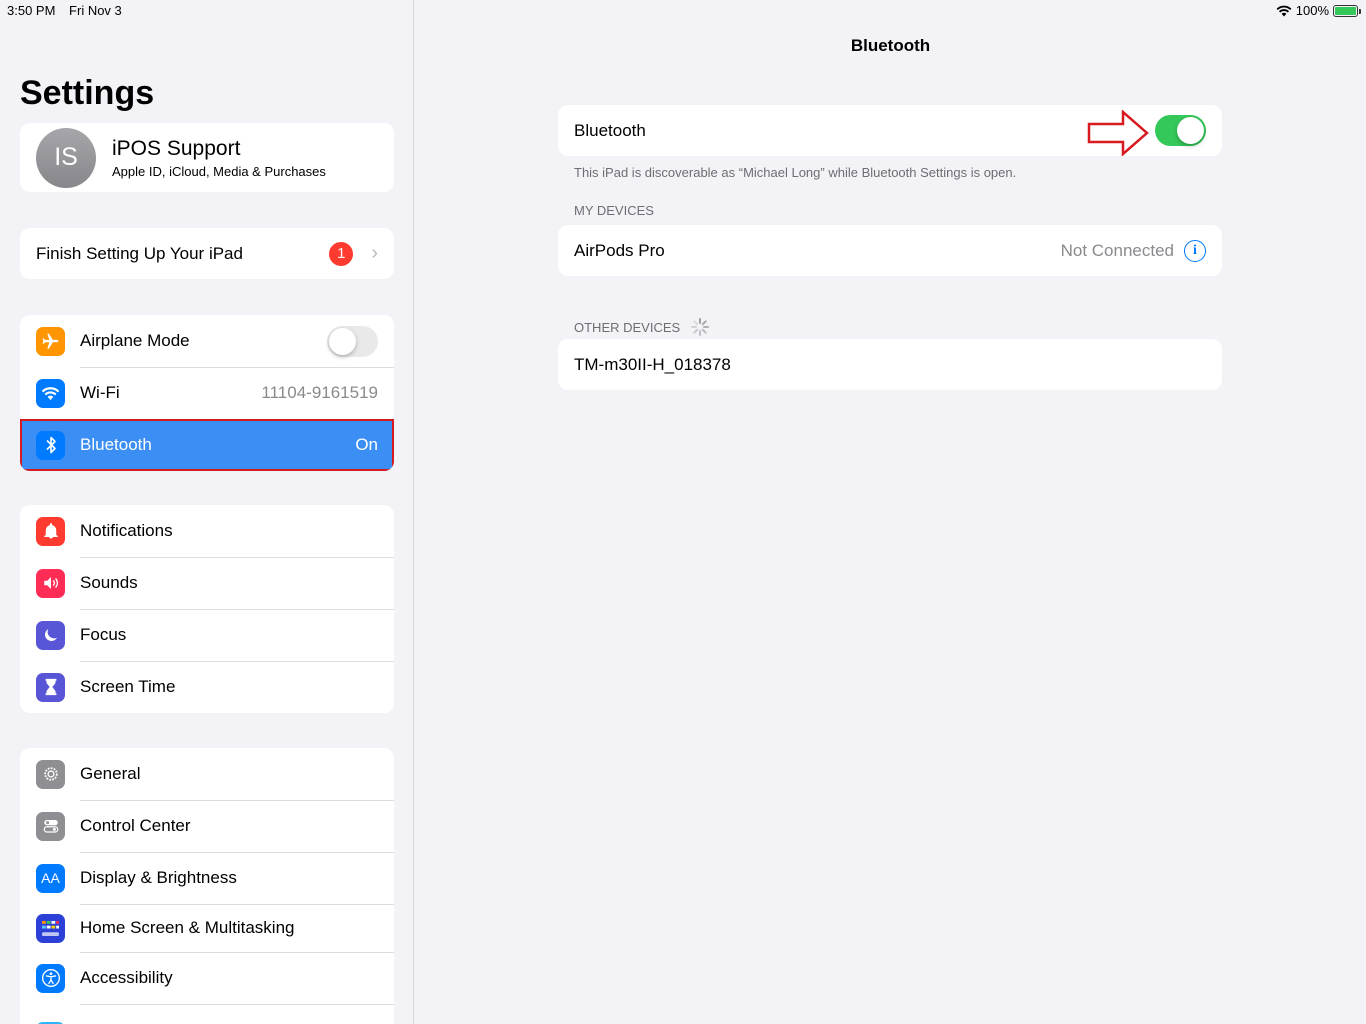 Image resolution: width=1366 pixels, height=1024 pixels. What do you see at coordinates (1118, 133) in the screenshot?
I see `red-arrow-annotation` at bounding box center [1118, 133].